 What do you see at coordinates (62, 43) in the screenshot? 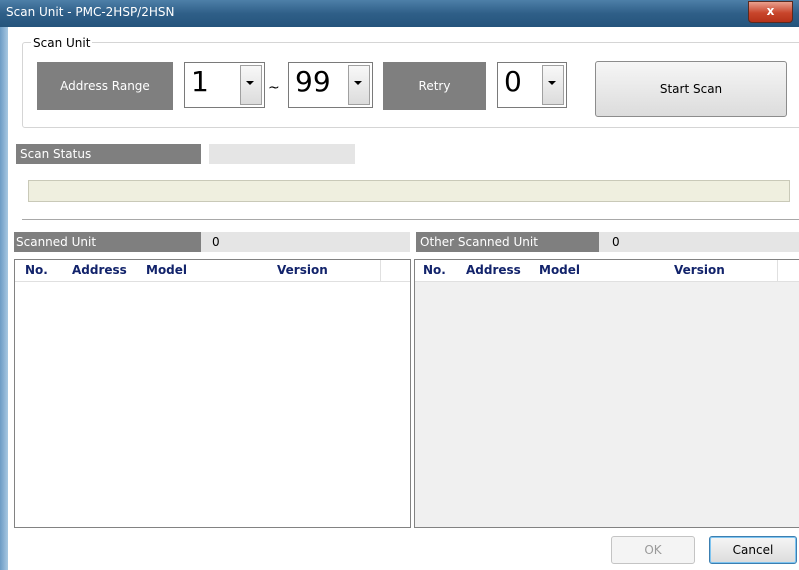
I see `scan-unit-legend: Scan Unit` at bounding box center [62, 43].